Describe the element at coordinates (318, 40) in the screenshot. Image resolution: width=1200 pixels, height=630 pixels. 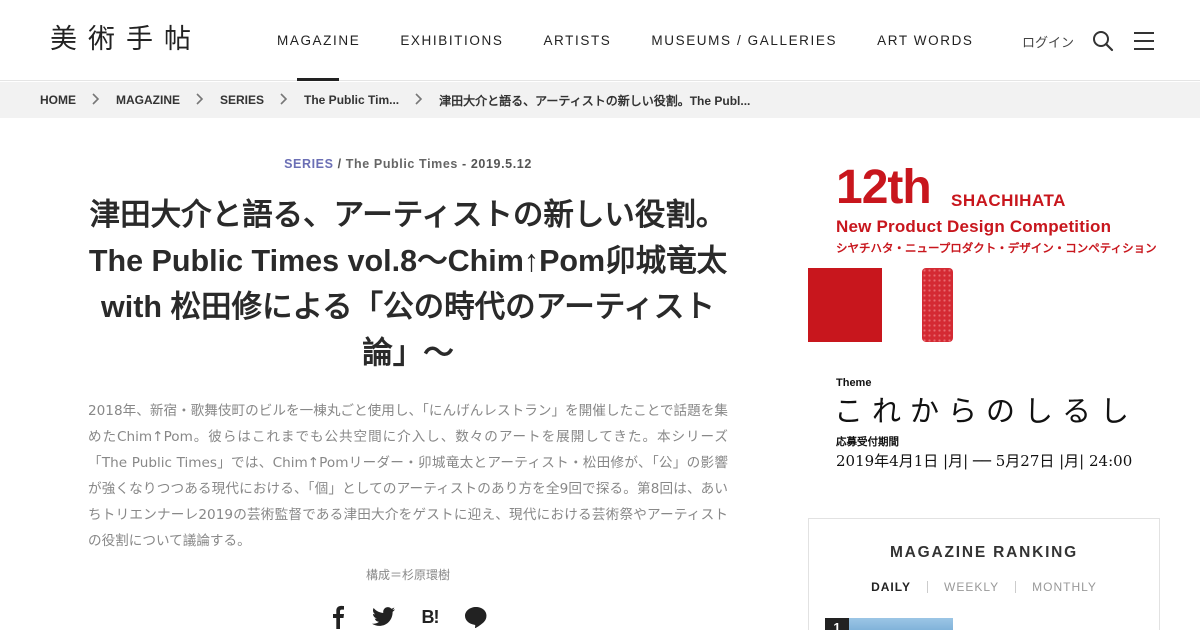
I see `nav-item-magazine: MAGAZINE` at that location.